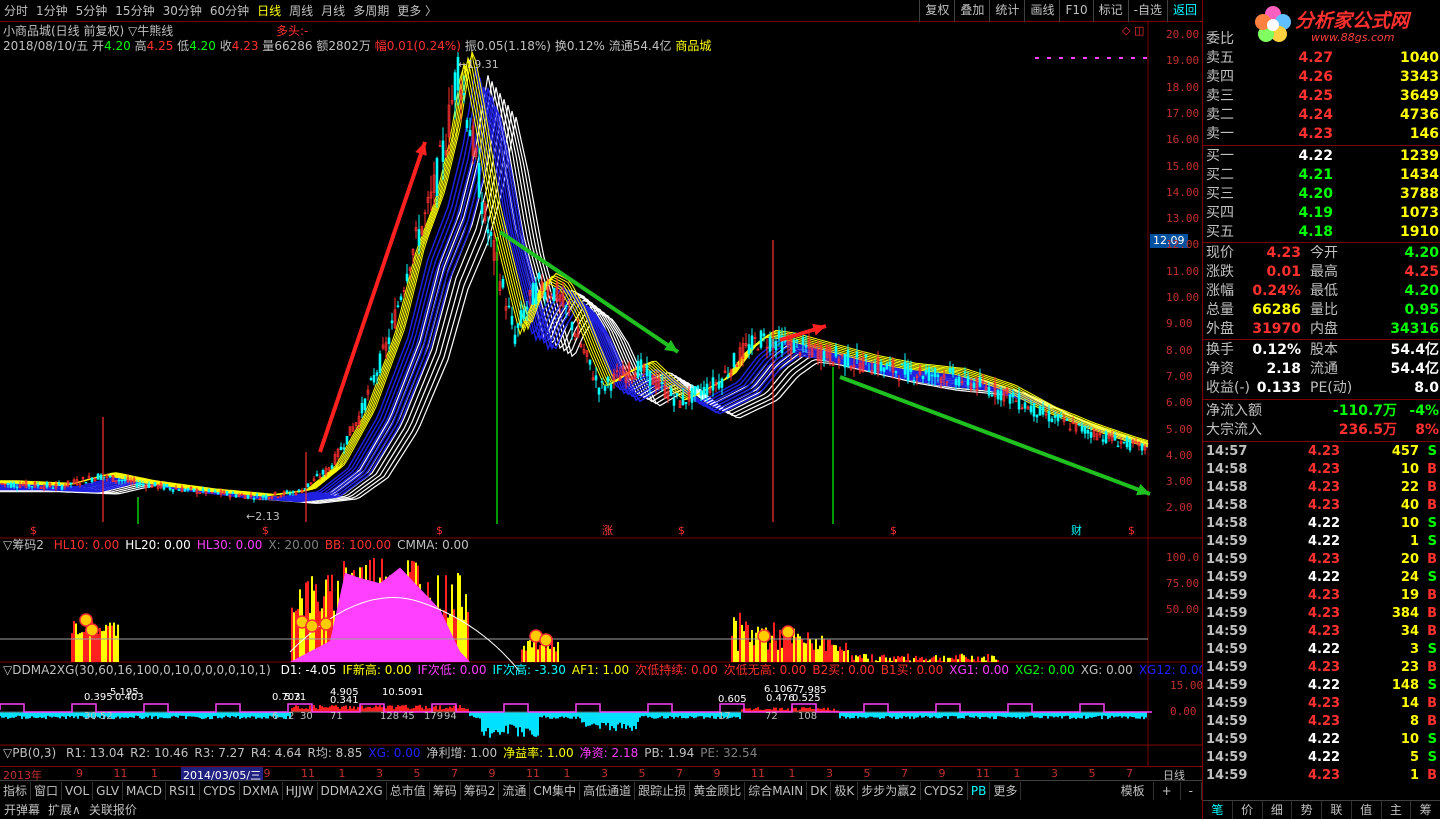 This screenshot has height=819, width=1440. Describe the element at coordinates (1191, 790) in the screenshot. I see `tabbar-right-button: -` at that location.